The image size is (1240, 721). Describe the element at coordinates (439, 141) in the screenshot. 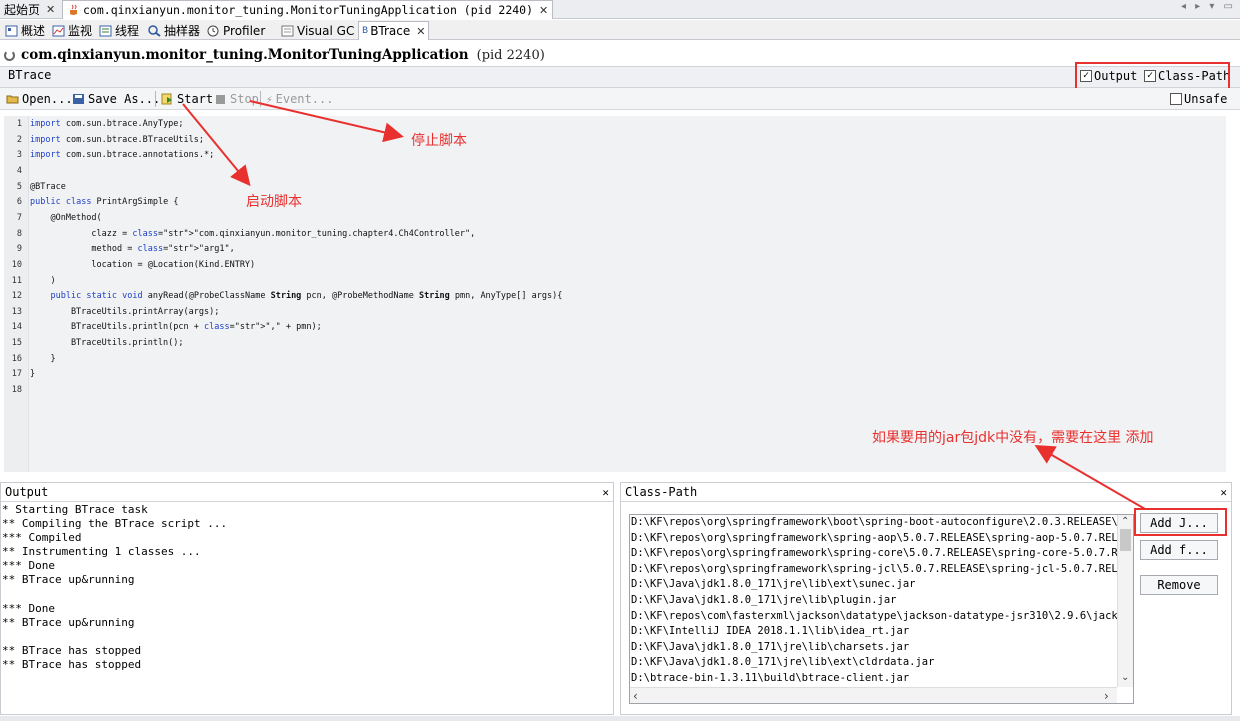

I see `stop-script-annotation: 停止脚本` at that location.